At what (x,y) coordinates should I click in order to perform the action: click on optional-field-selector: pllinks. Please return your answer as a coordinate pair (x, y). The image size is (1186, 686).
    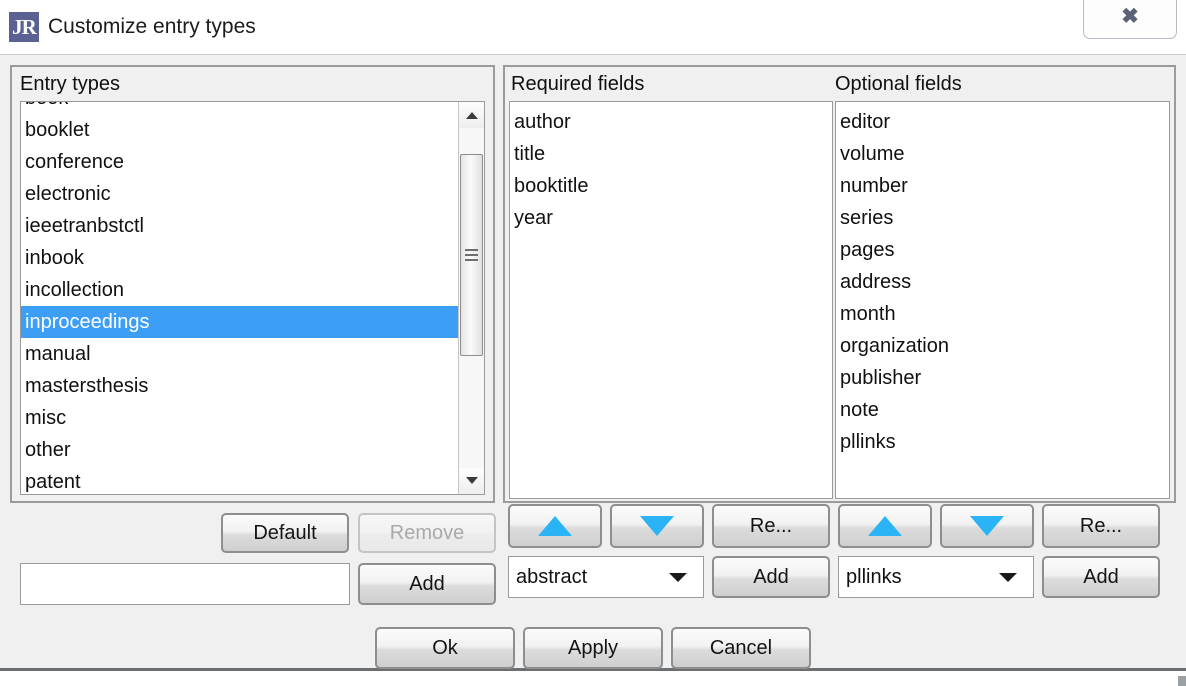
    Looking at the image, I should click on (936, 577).